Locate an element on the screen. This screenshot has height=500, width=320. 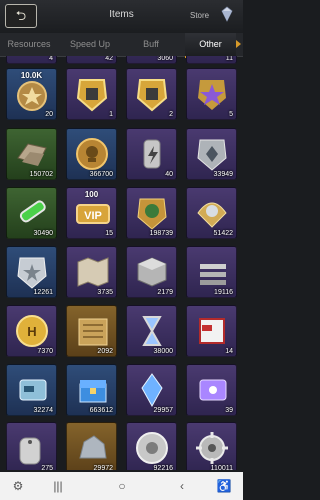
item-quantity: 30490 is located at coordinates (43, 233).